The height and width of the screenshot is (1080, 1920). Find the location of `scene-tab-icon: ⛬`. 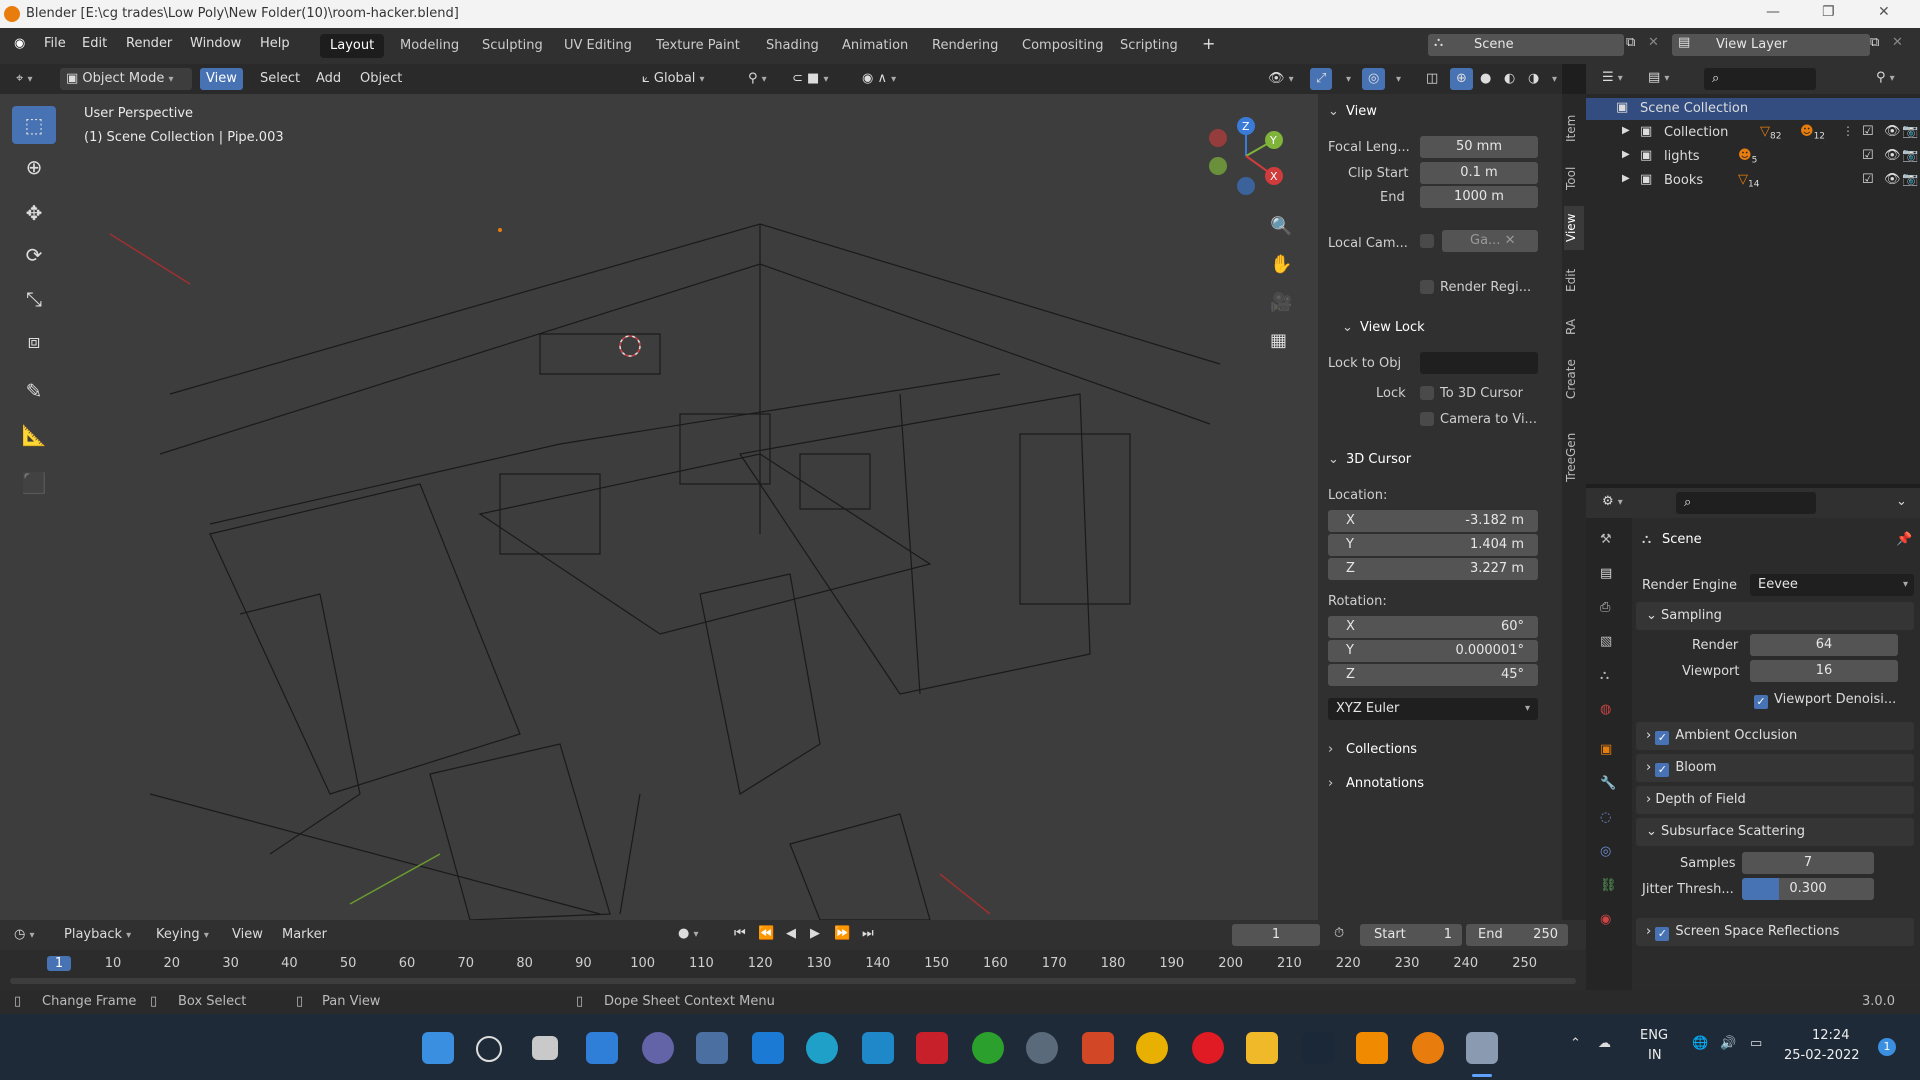

scene-tab-icon: ⛬ is located at coordinates (1604, 675).